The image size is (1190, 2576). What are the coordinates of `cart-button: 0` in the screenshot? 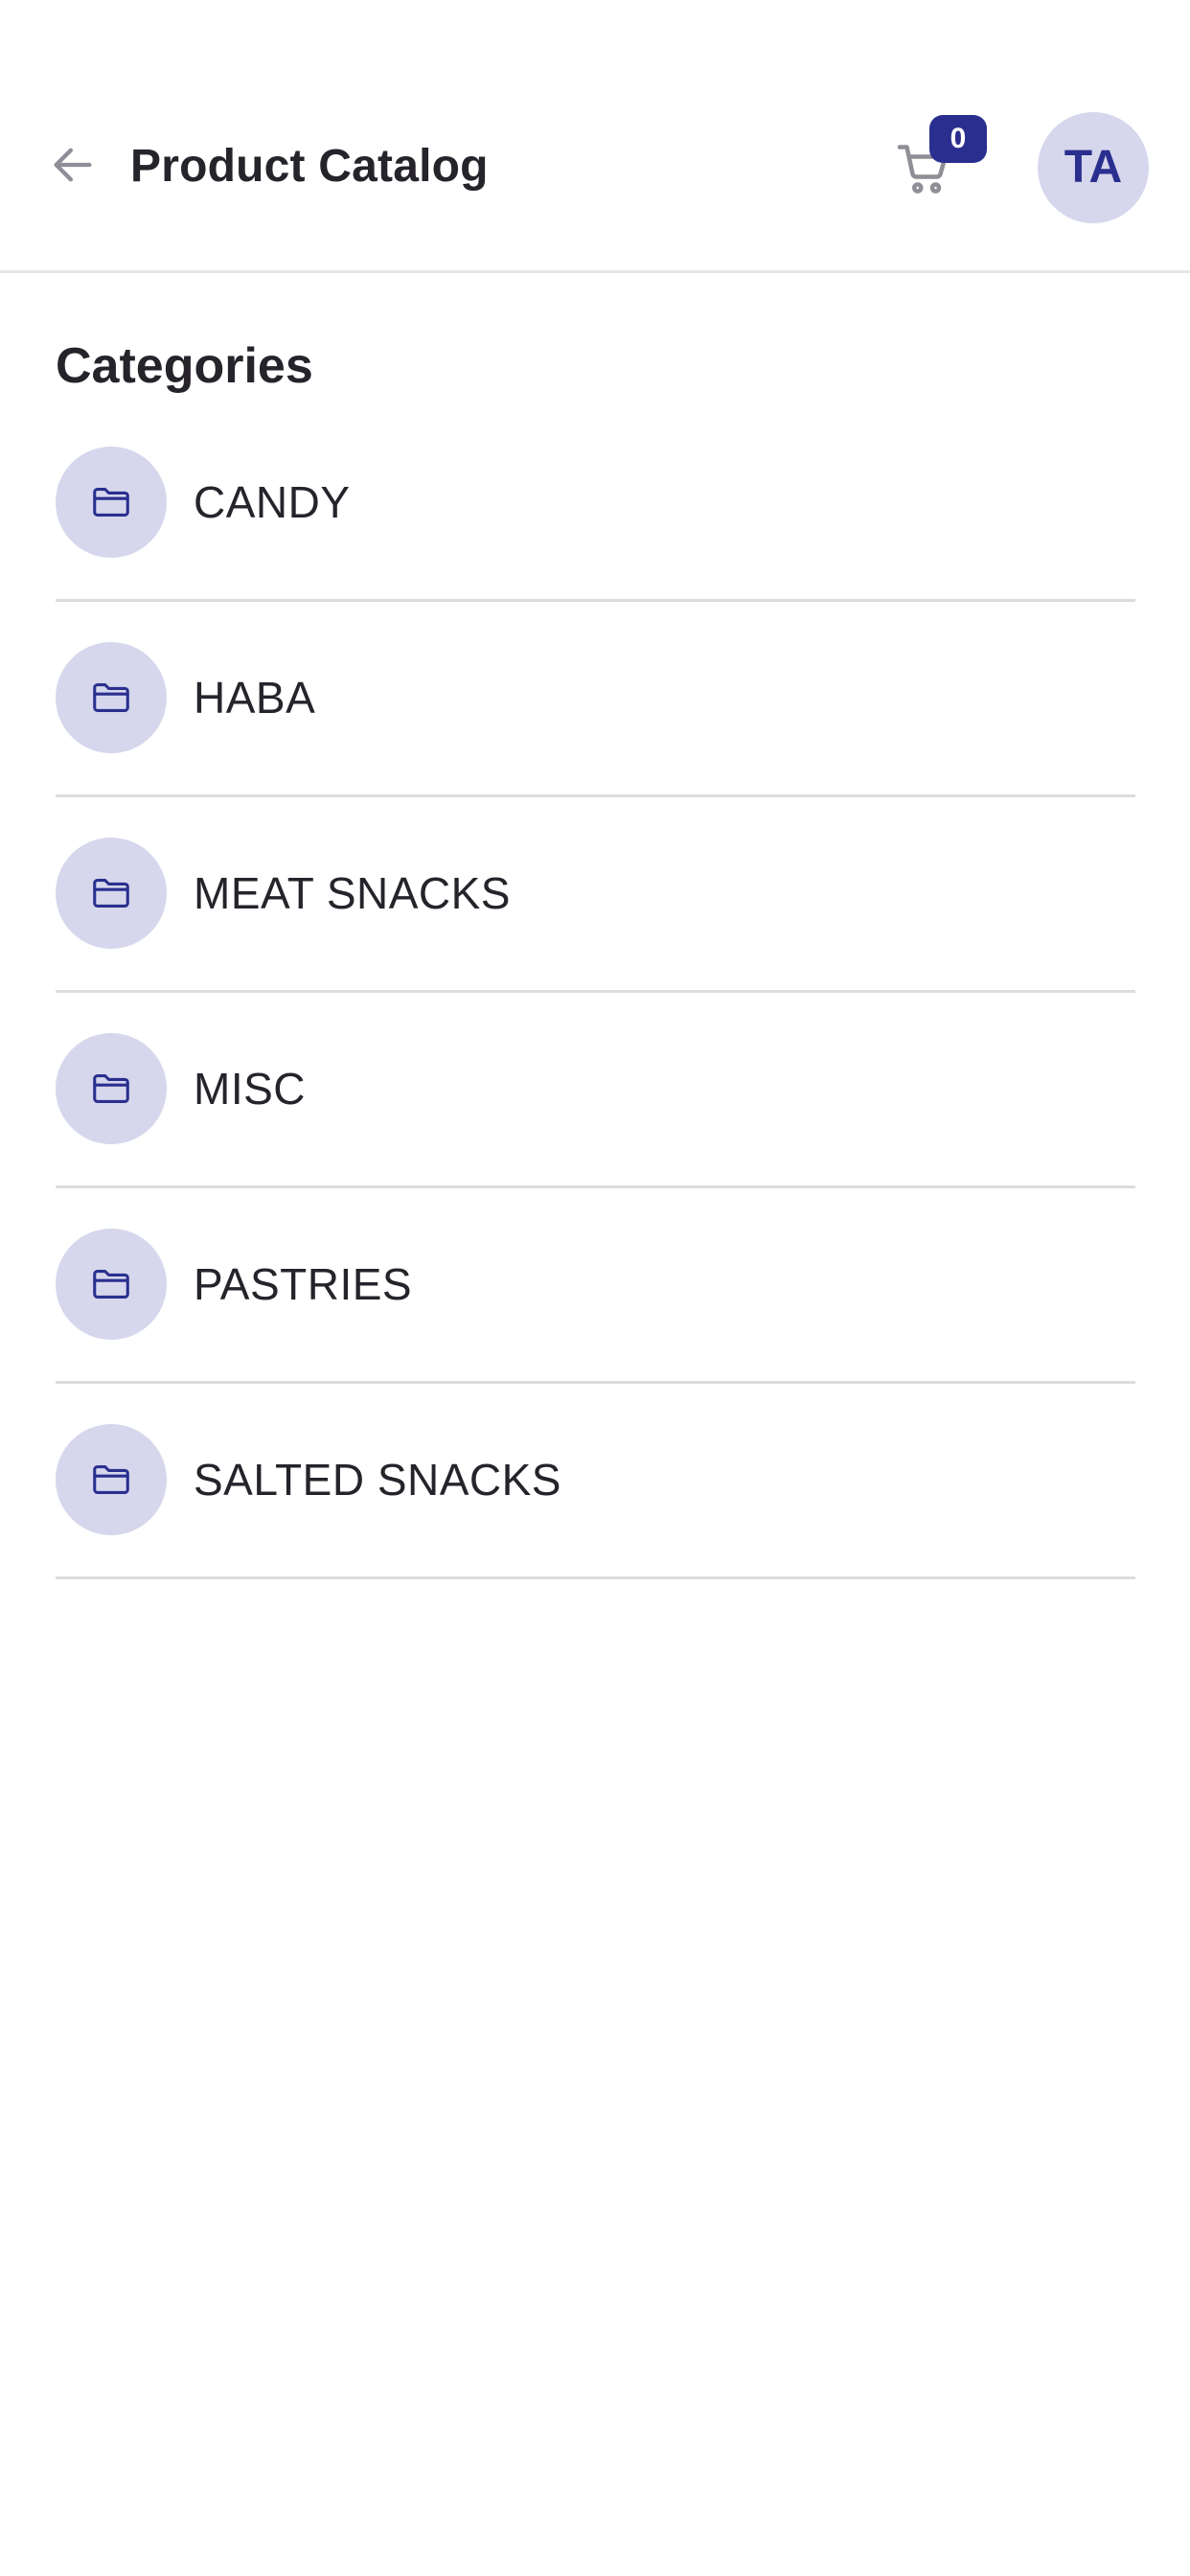 It's located at (939, 158).